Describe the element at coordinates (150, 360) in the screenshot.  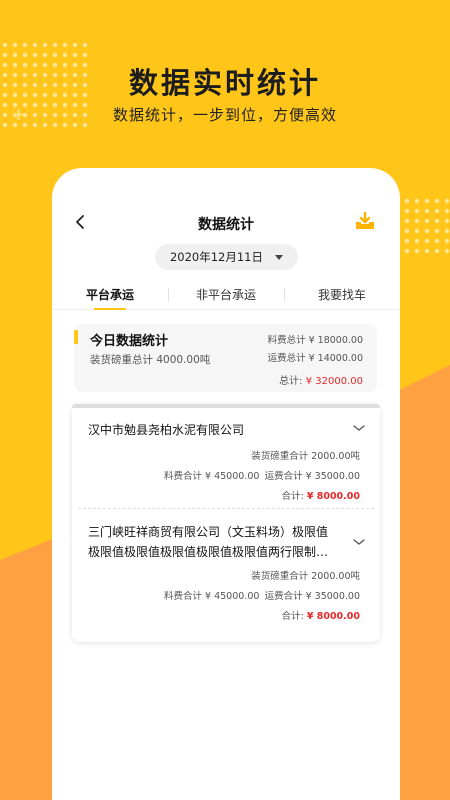
I see `summary-weight: 装货磅重总计 4000.00吨` at that location.